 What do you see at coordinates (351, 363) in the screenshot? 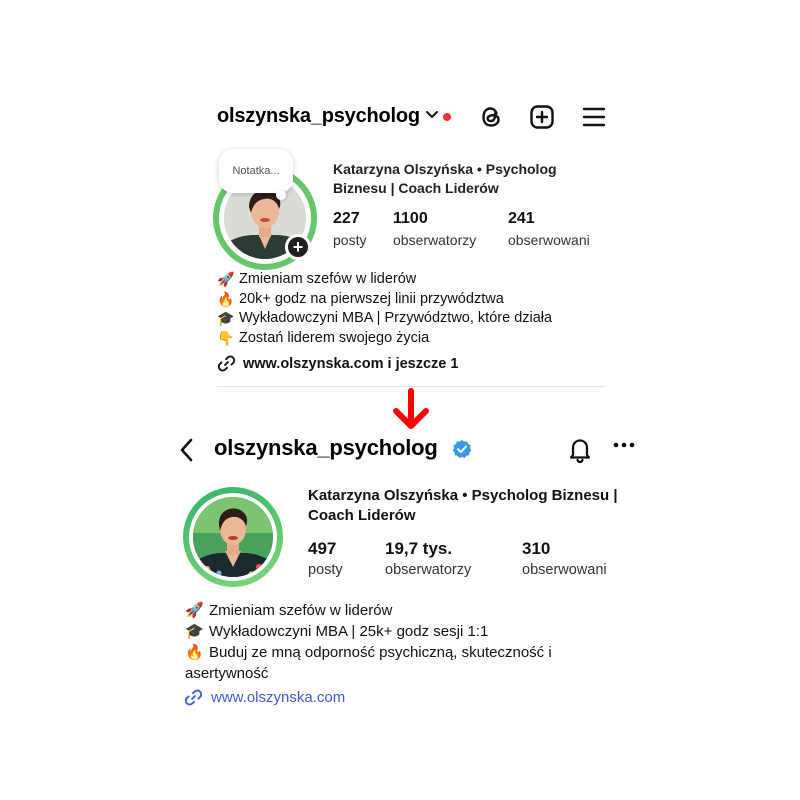
I see `link-text: www.olszynska.com i jeszcze 1` at bounding box center [351, 363].